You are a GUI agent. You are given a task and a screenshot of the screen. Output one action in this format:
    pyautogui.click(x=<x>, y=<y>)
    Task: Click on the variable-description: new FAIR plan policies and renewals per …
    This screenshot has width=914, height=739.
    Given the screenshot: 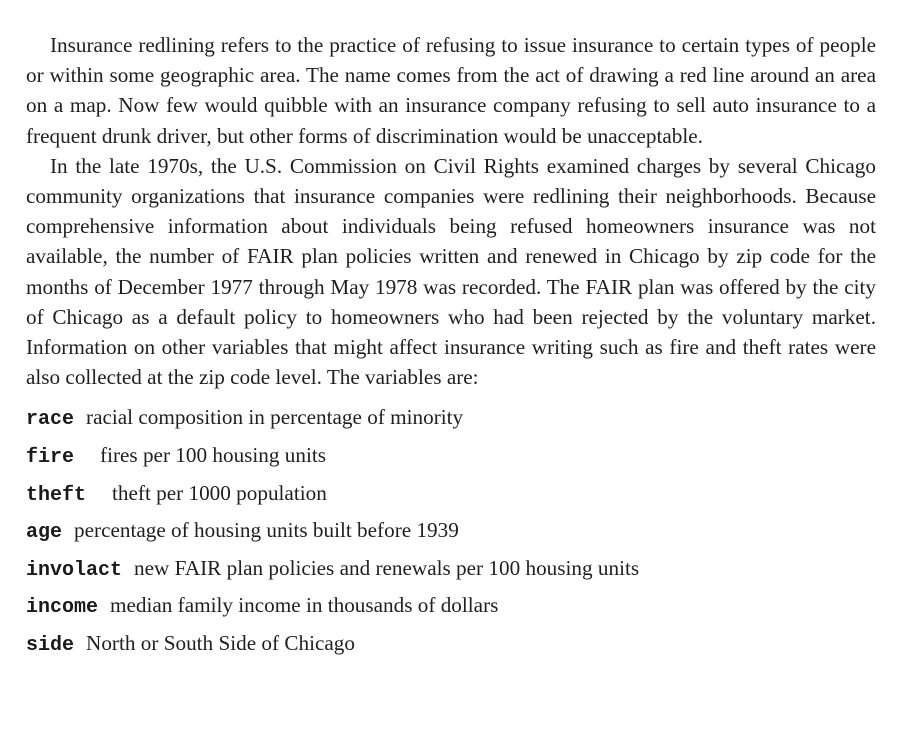 What is the action you would take?
    pyautogui.click(x=387, y=567)
    